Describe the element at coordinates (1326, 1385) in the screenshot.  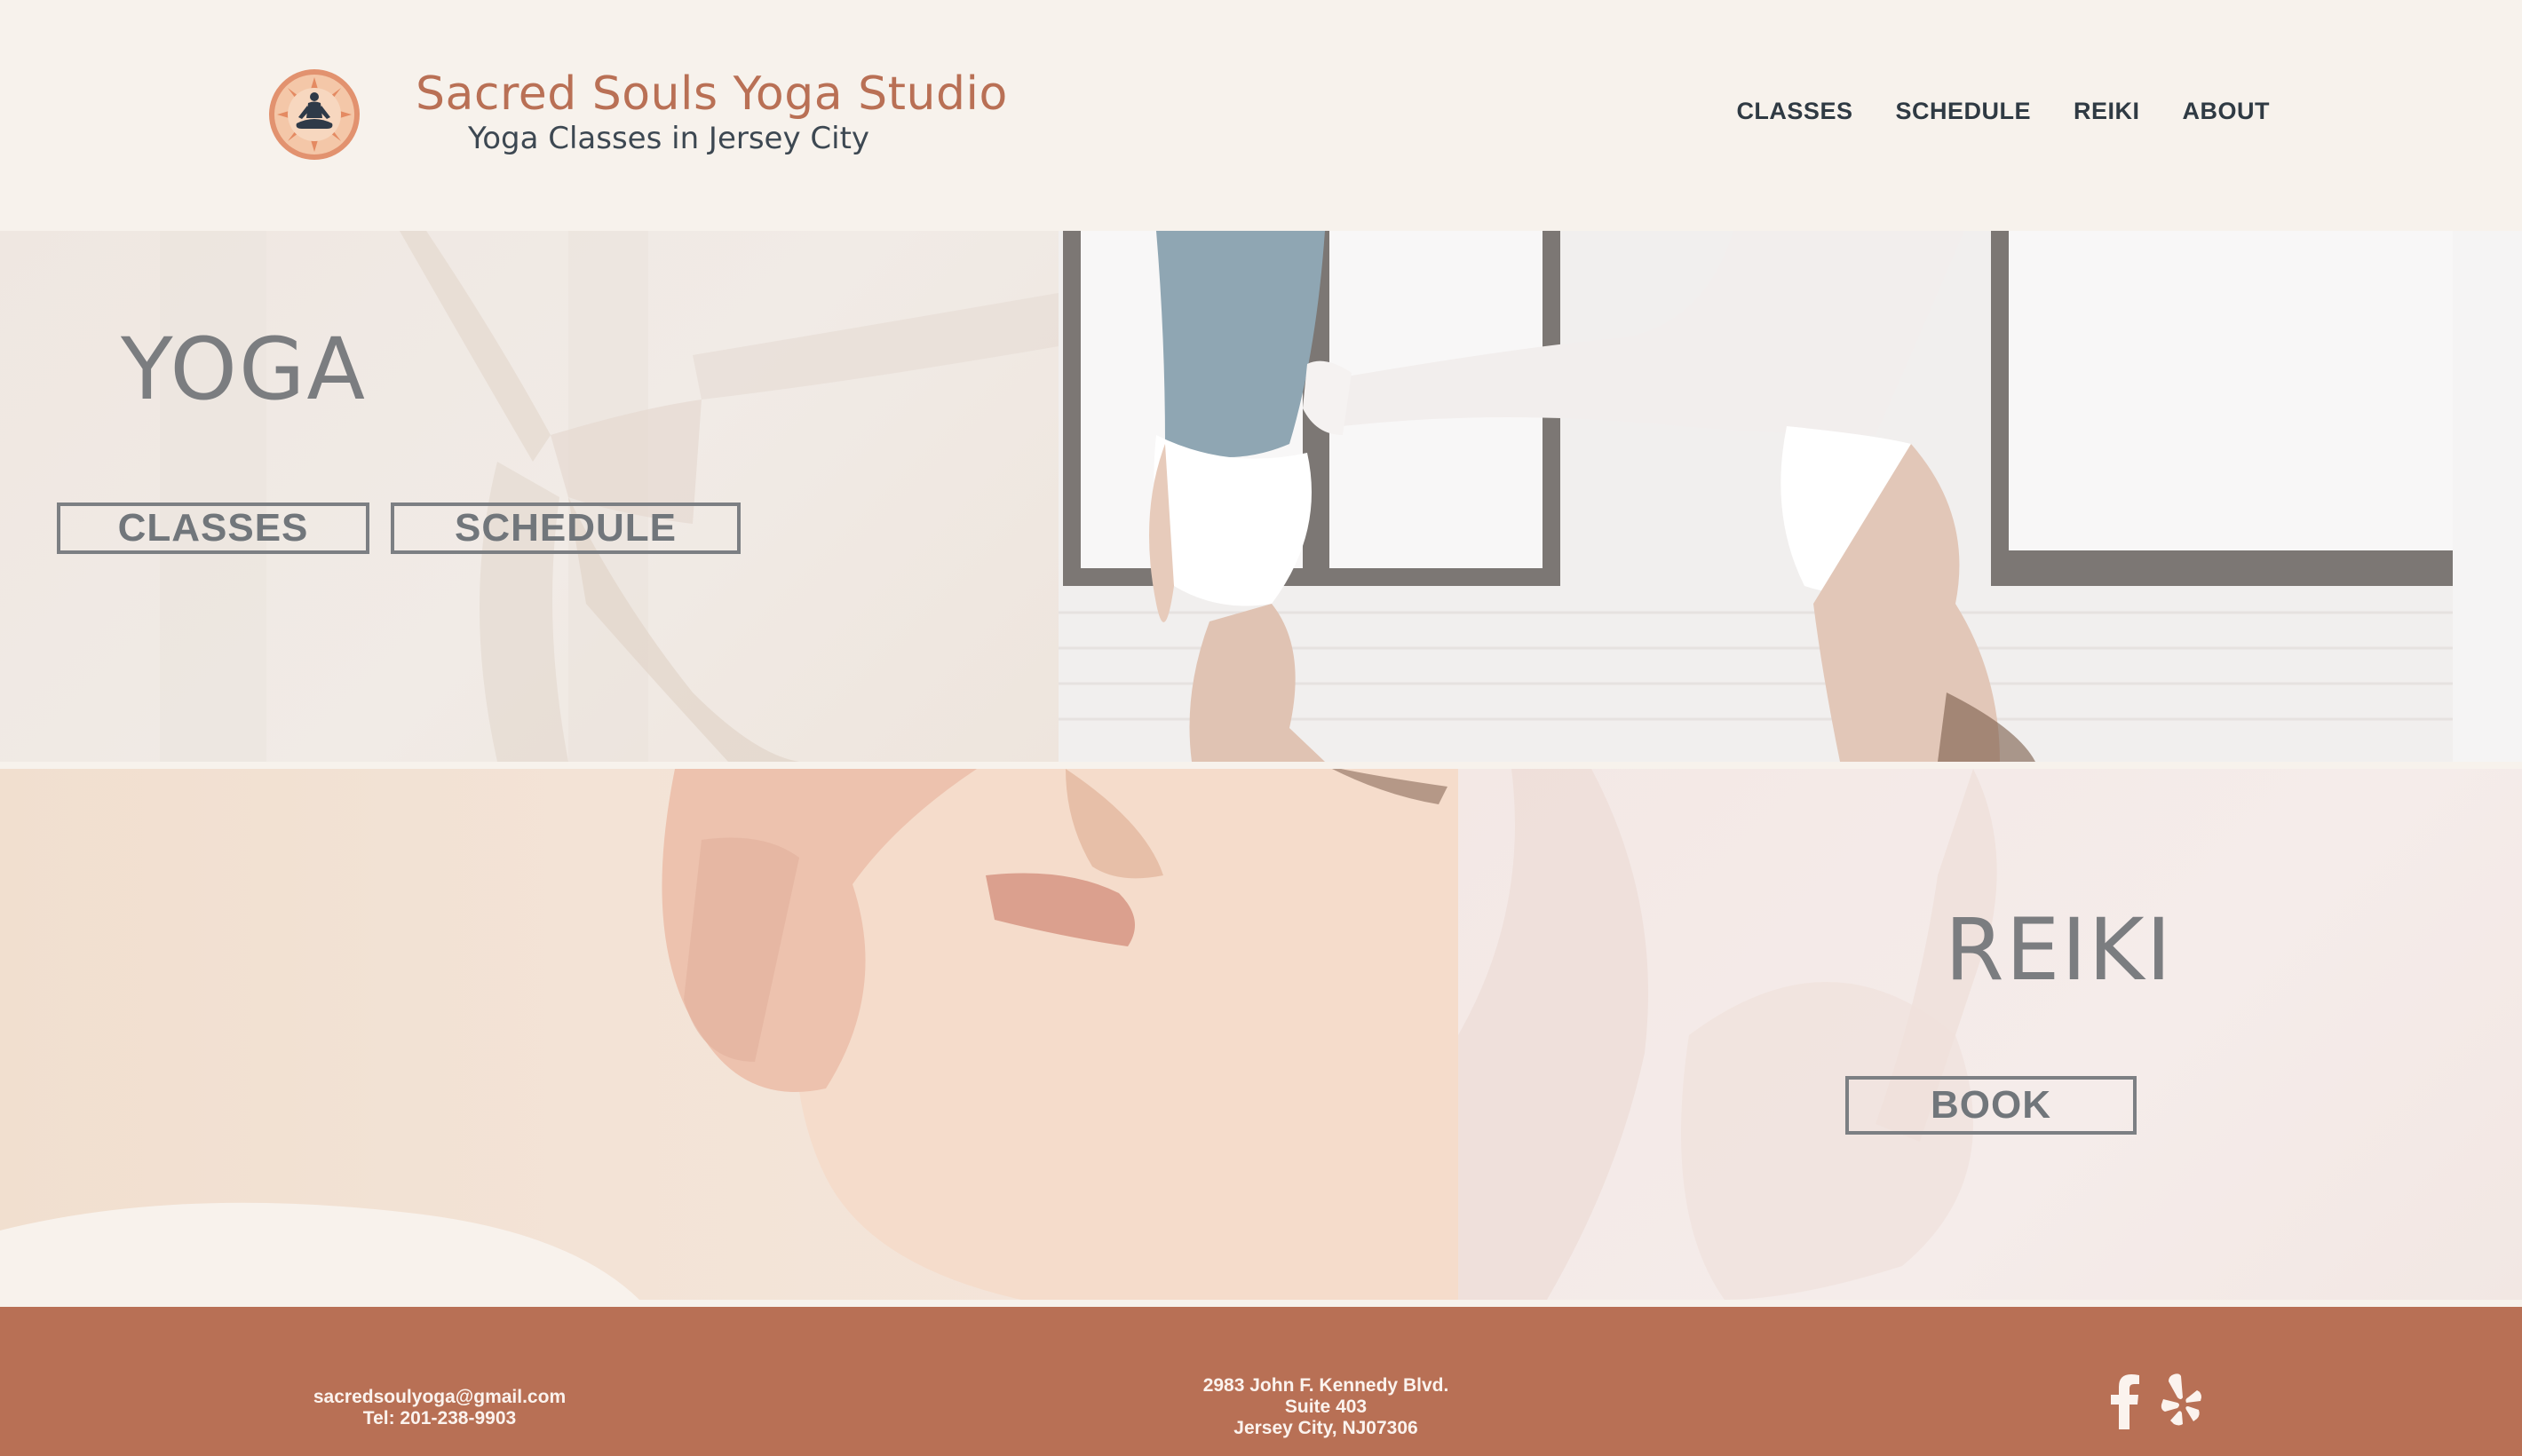
I see `address-line-1: 2983 John F. Kennedy Blvd.` at that location.